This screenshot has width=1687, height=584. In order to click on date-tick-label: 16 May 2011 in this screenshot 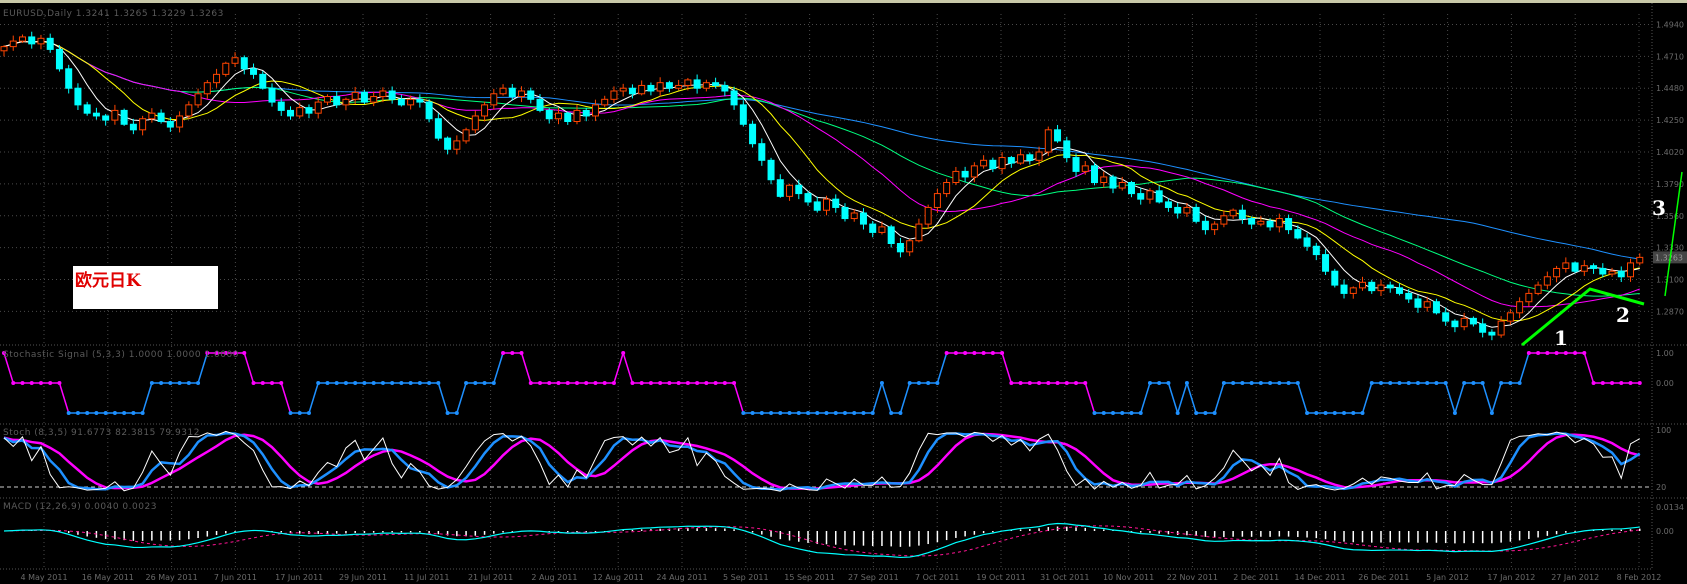, I will do `click(108, 577)`.